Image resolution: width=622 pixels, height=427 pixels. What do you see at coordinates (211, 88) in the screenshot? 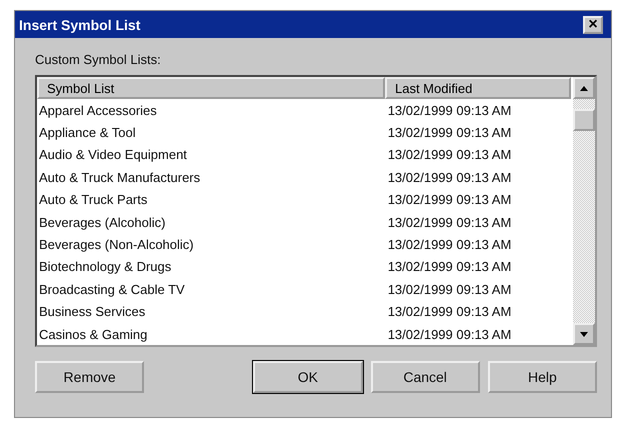
I see `column-header: Symbol List` at bounding box center [211, 88].